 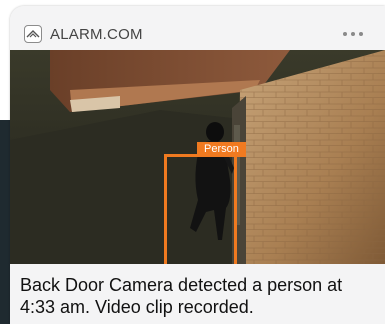 I want to click on alarm-com-logo-icon, so click(x=33, y=34).